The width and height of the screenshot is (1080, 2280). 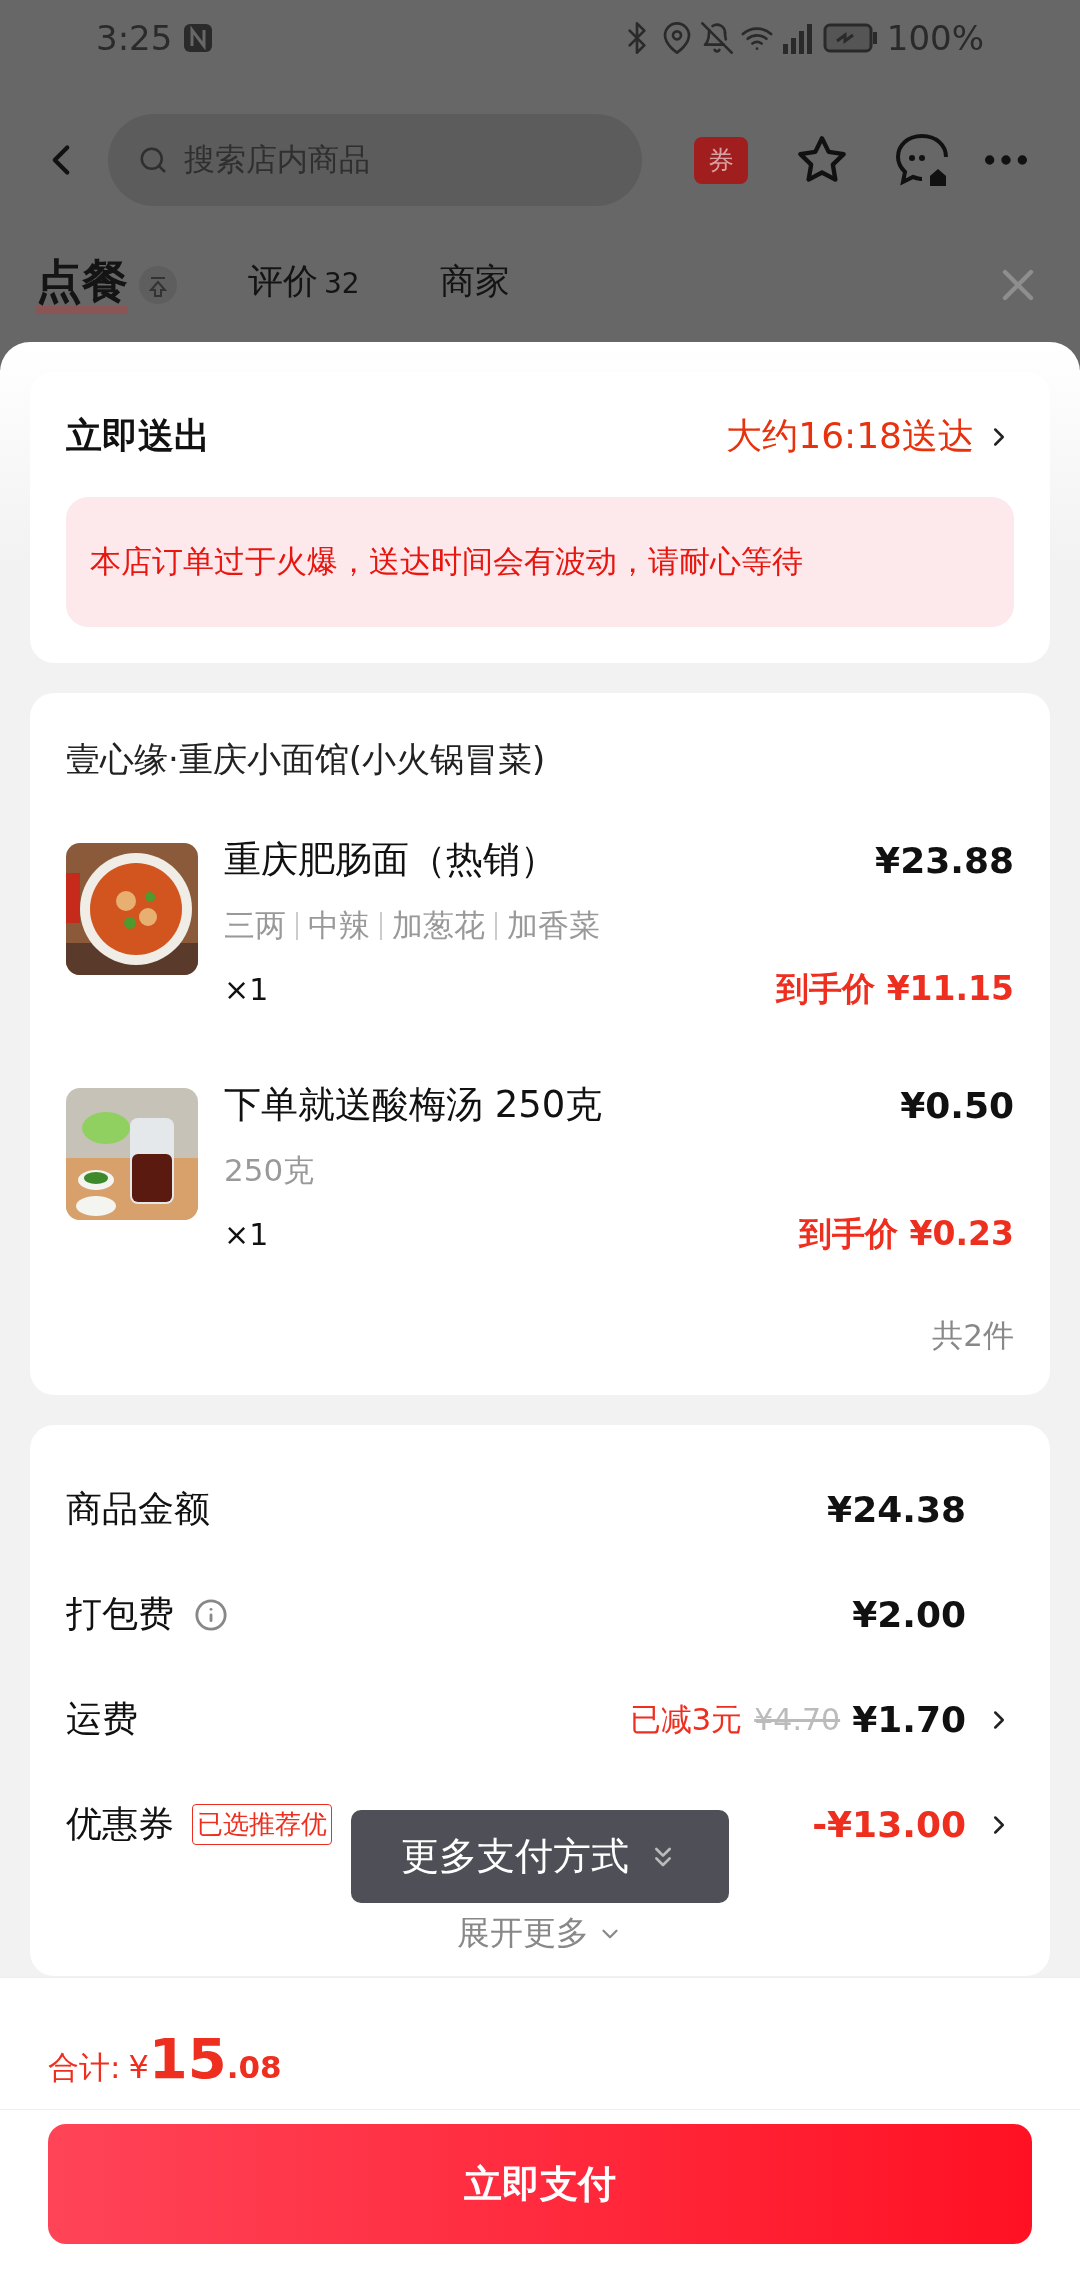 What do you see at coordinates (540, 2184) in the screenshot?
I see `pay-button: 立即支付` at bounding box center [540, 2184].